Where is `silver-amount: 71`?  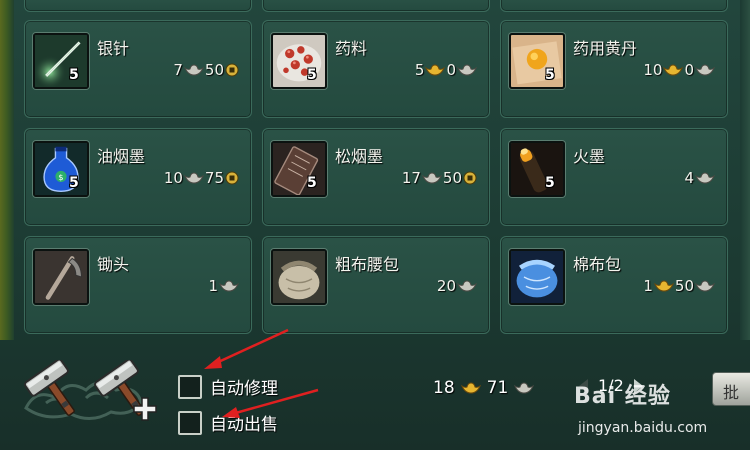 silver-amount: 71 is located at coordinates (497, 388).